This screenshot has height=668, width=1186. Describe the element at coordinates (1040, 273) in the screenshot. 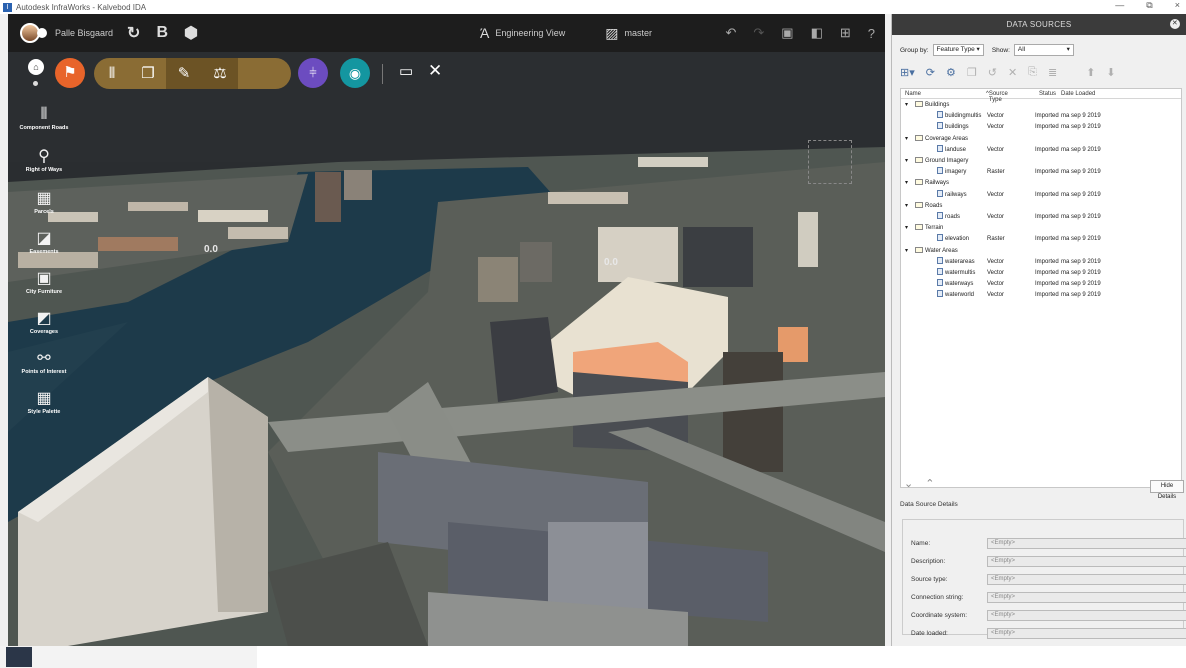

I see `tree-item-row: watermultis Vector Imported ma sep 9 2019` at that location.